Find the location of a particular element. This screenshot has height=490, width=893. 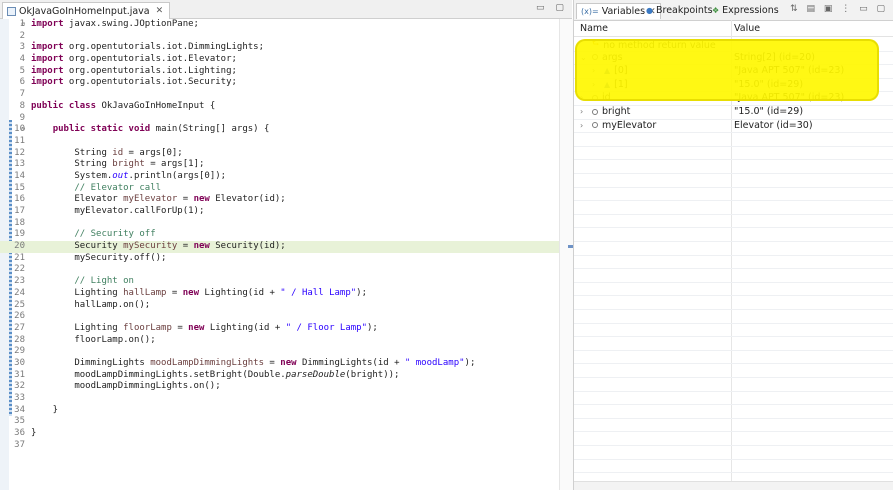

code-token: public static void is located at coordinates (101, 129).